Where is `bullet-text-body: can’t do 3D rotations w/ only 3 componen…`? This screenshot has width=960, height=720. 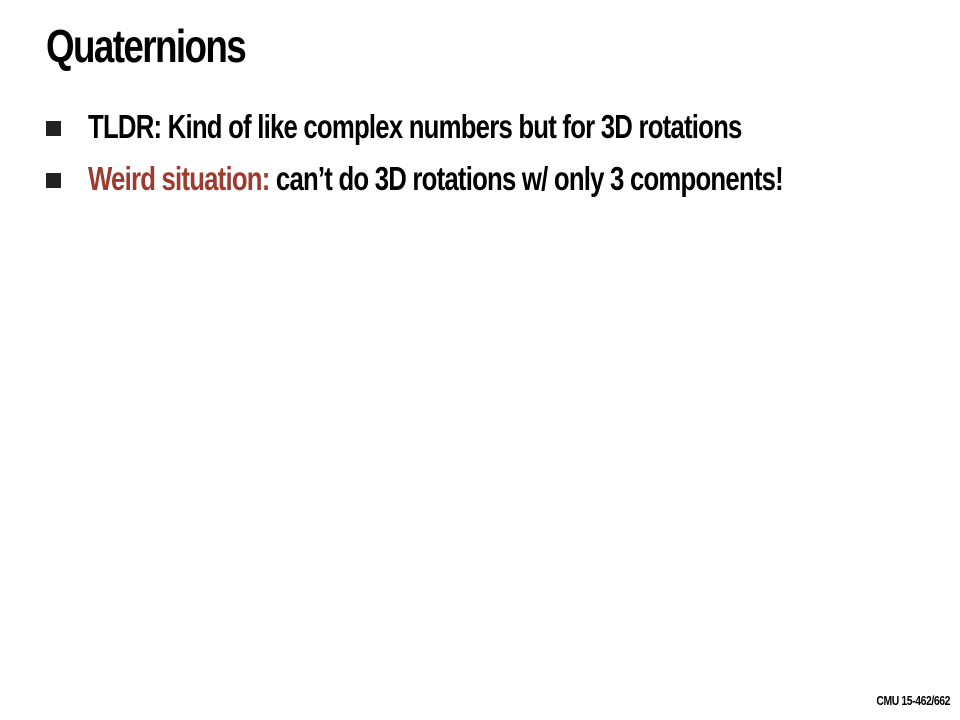 bullet-text-body: can’t do 3D rotations w/ only 3 componen… is located at coordinates (526, 178).